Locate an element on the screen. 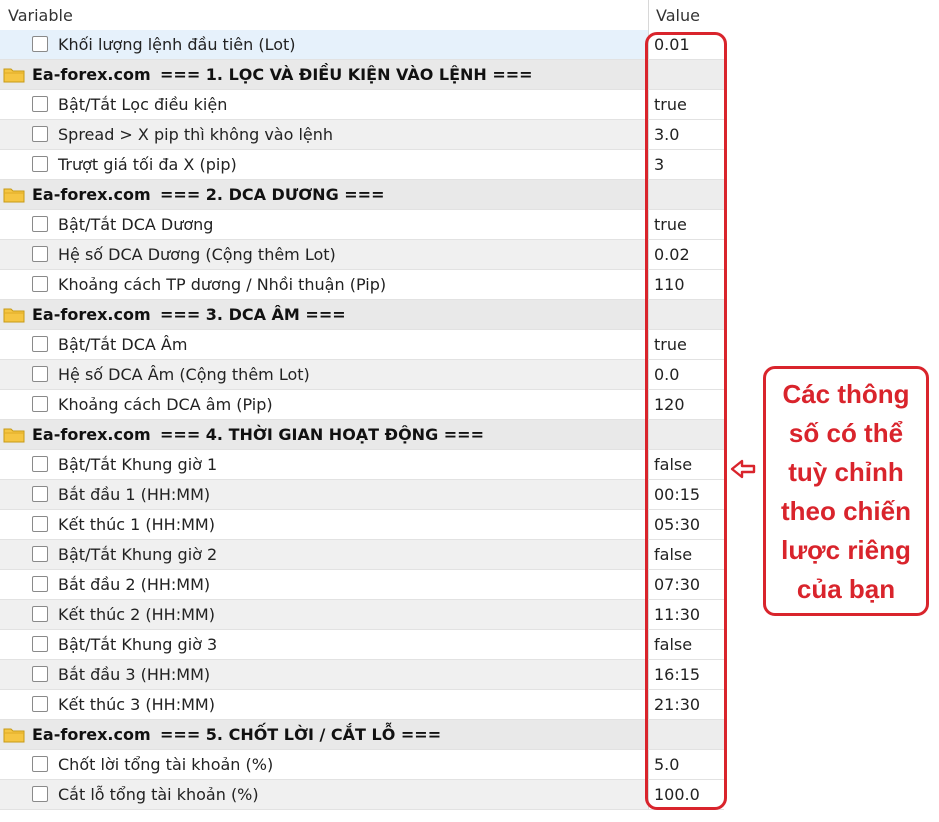 This screenshot has height=822, width=939. parameter-label: Bật/Tắt Khung giờ 3 is located at coordinates (138, 644).